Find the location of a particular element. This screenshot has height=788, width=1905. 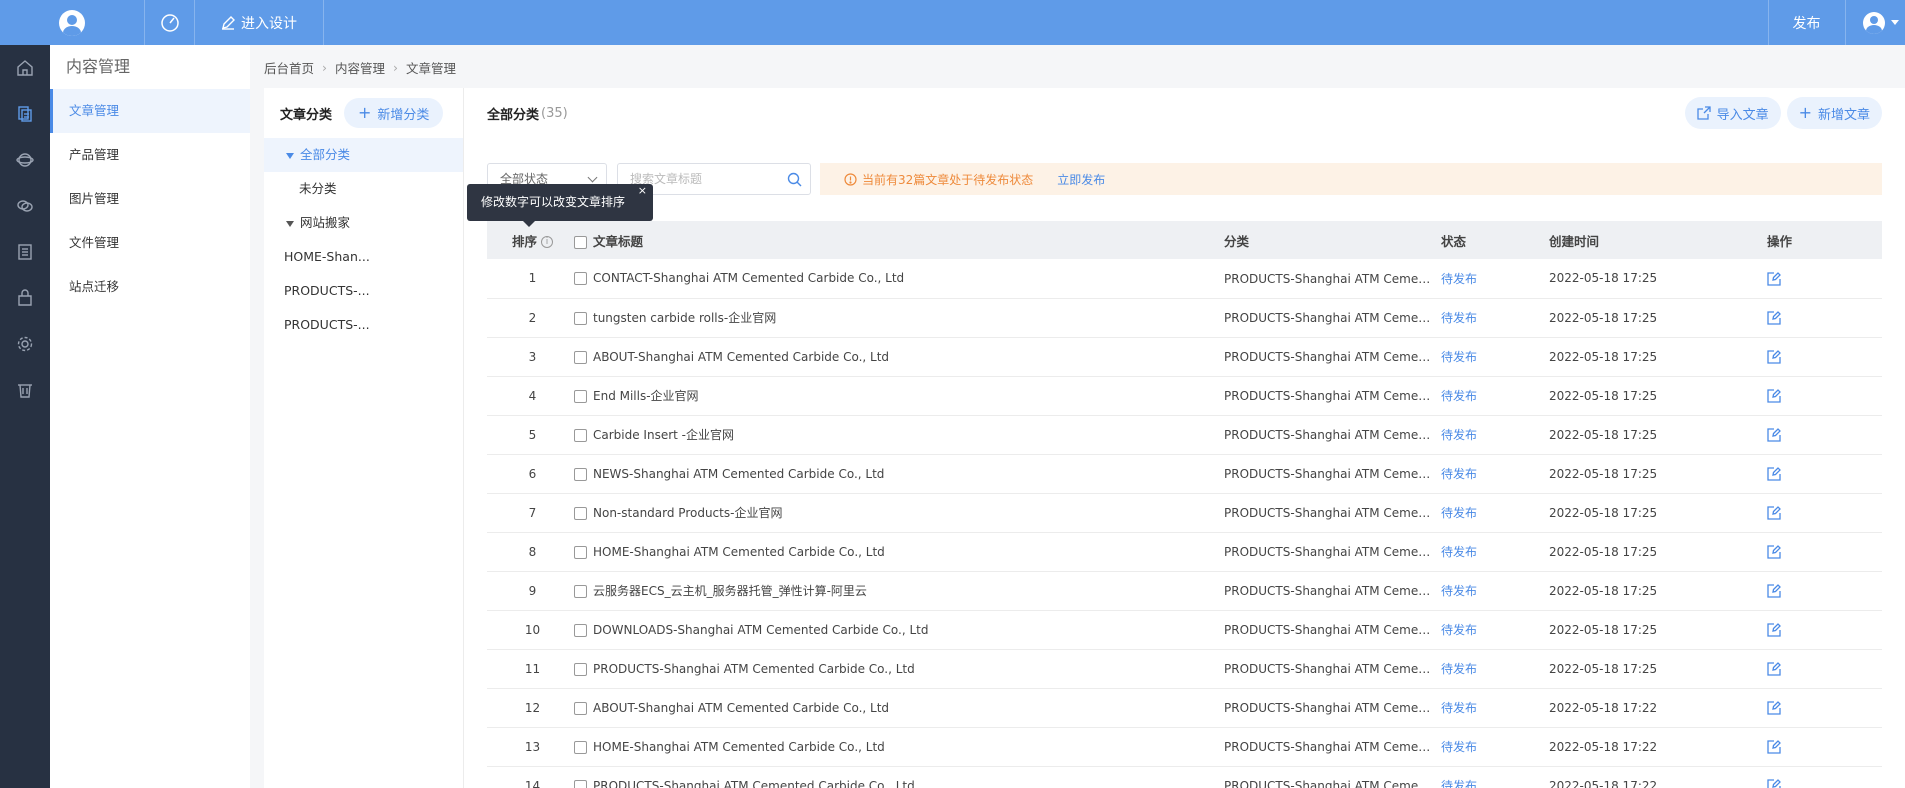

row-sort: 13 is located at coordinates (530, 747).